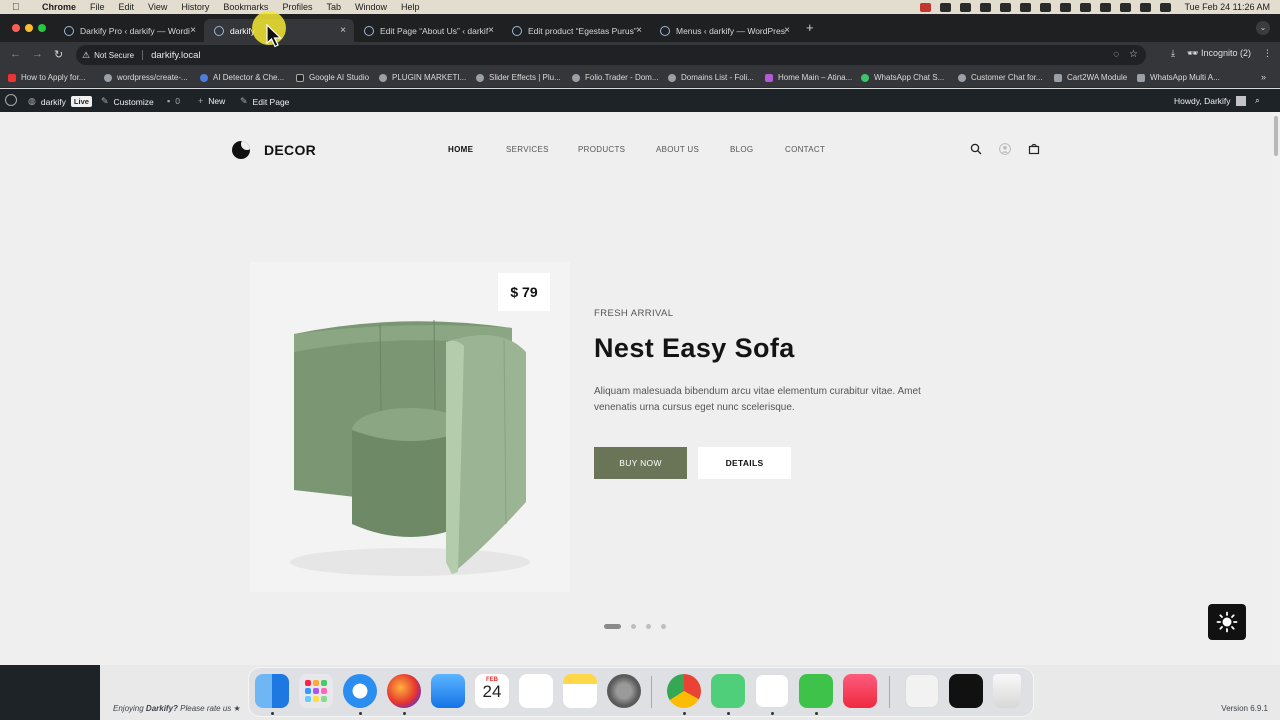  What do you see at coordinates (805, 149) in the screenshot?
I see `nav-contact: CONTACT` at bounding box center [805, 149].